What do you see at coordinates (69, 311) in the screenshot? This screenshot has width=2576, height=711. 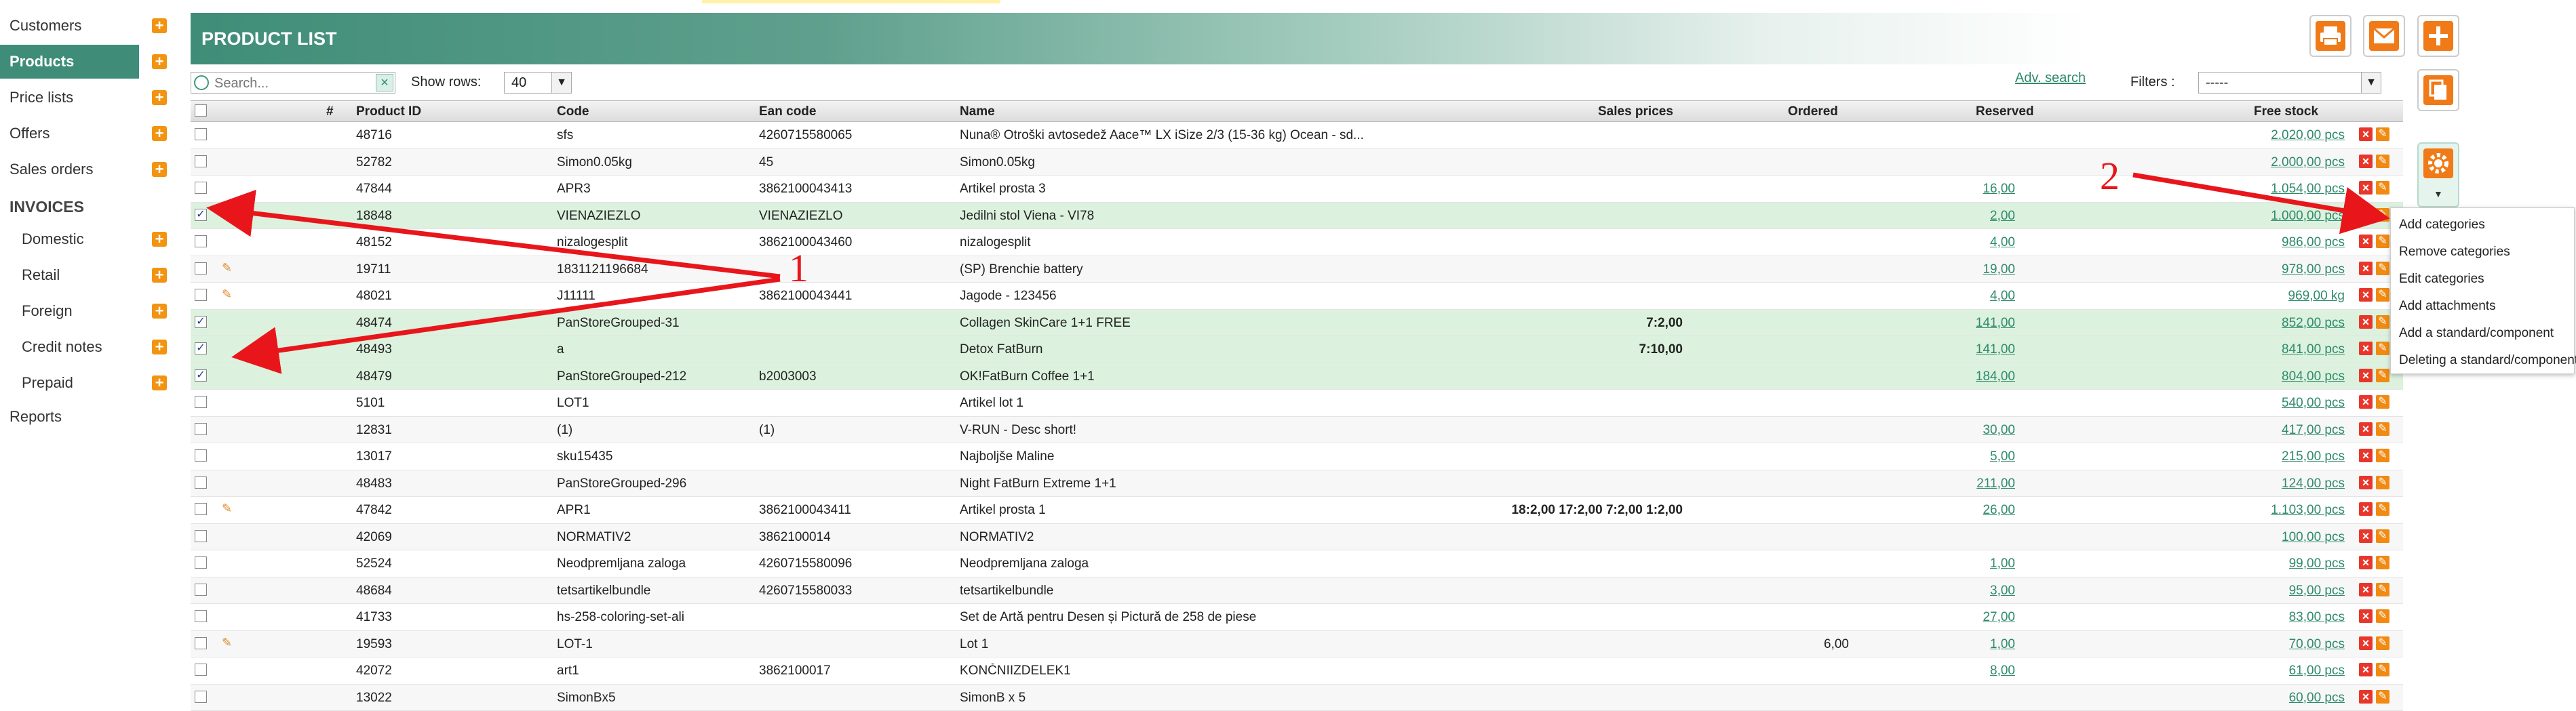 I see `sidebar-item-foreign: Foreign` at bounding box center [69, 311].